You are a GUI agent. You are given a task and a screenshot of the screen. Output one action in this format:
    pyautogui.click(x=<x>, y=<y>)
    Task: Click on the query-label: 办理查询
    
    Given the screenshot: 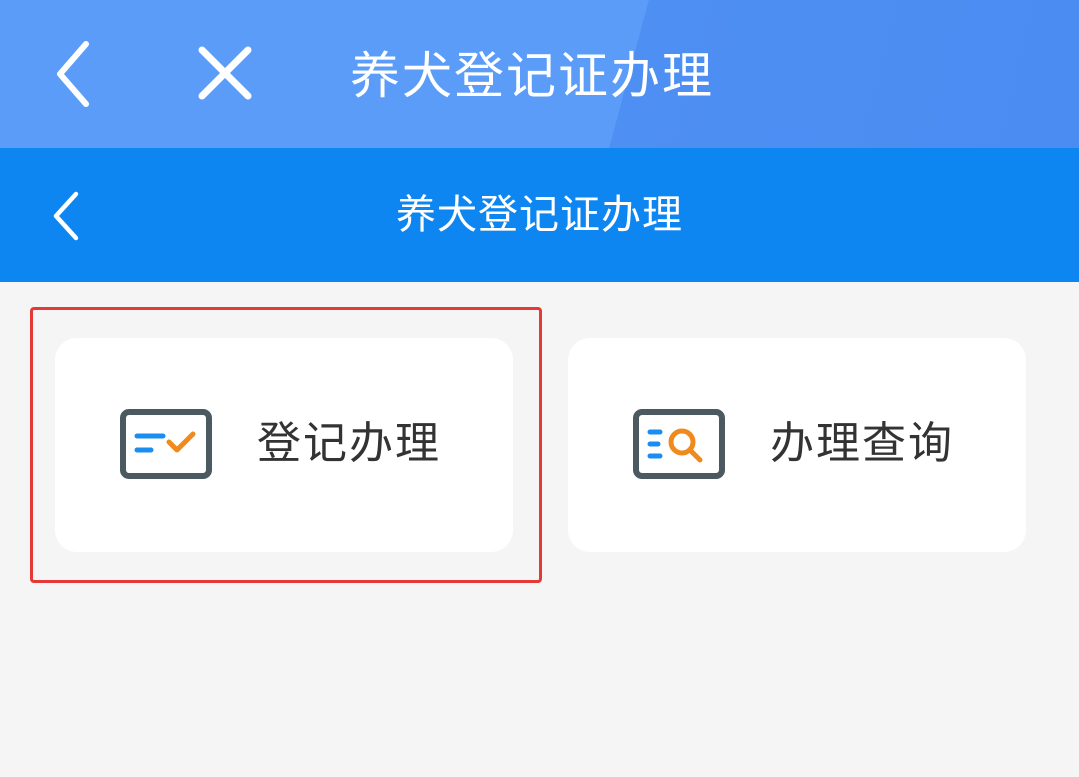 What is the action you would take?
    pyautogui.click(x=862, y=443)
    